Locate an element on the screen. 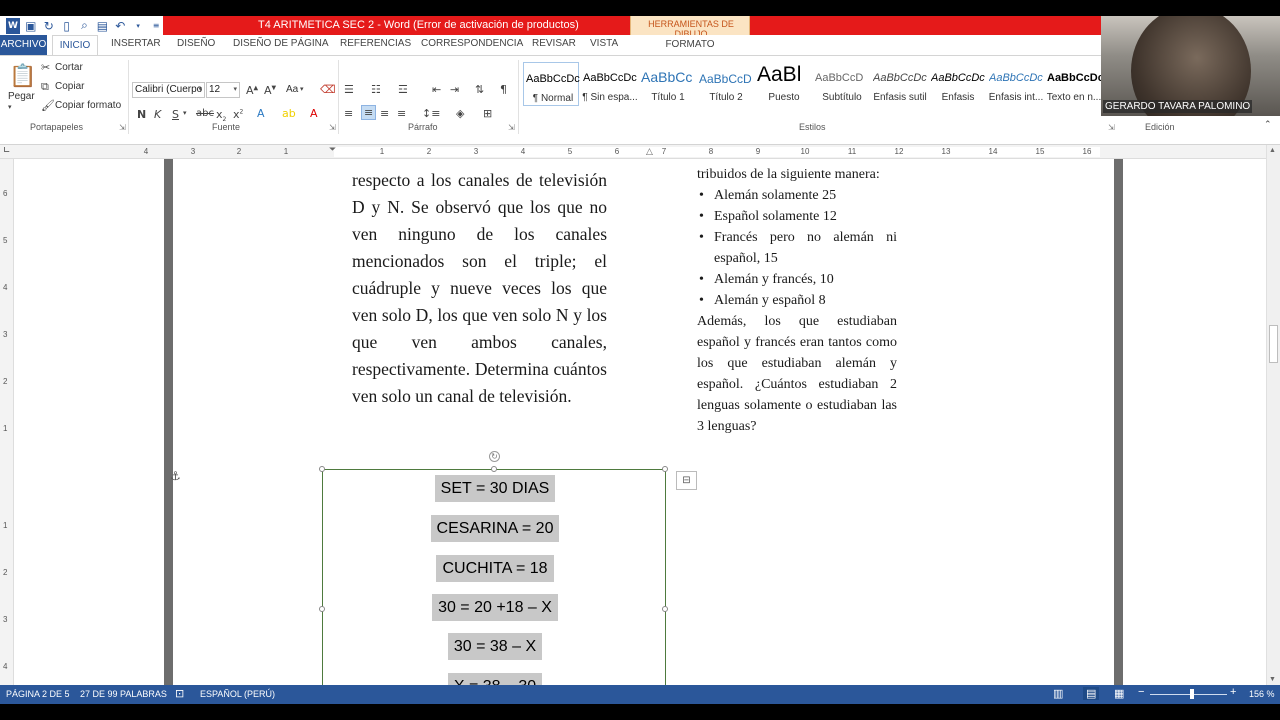 The image size is (1280, 720). layout-options-icon: ⊟ is located at coordinates (686, 480).